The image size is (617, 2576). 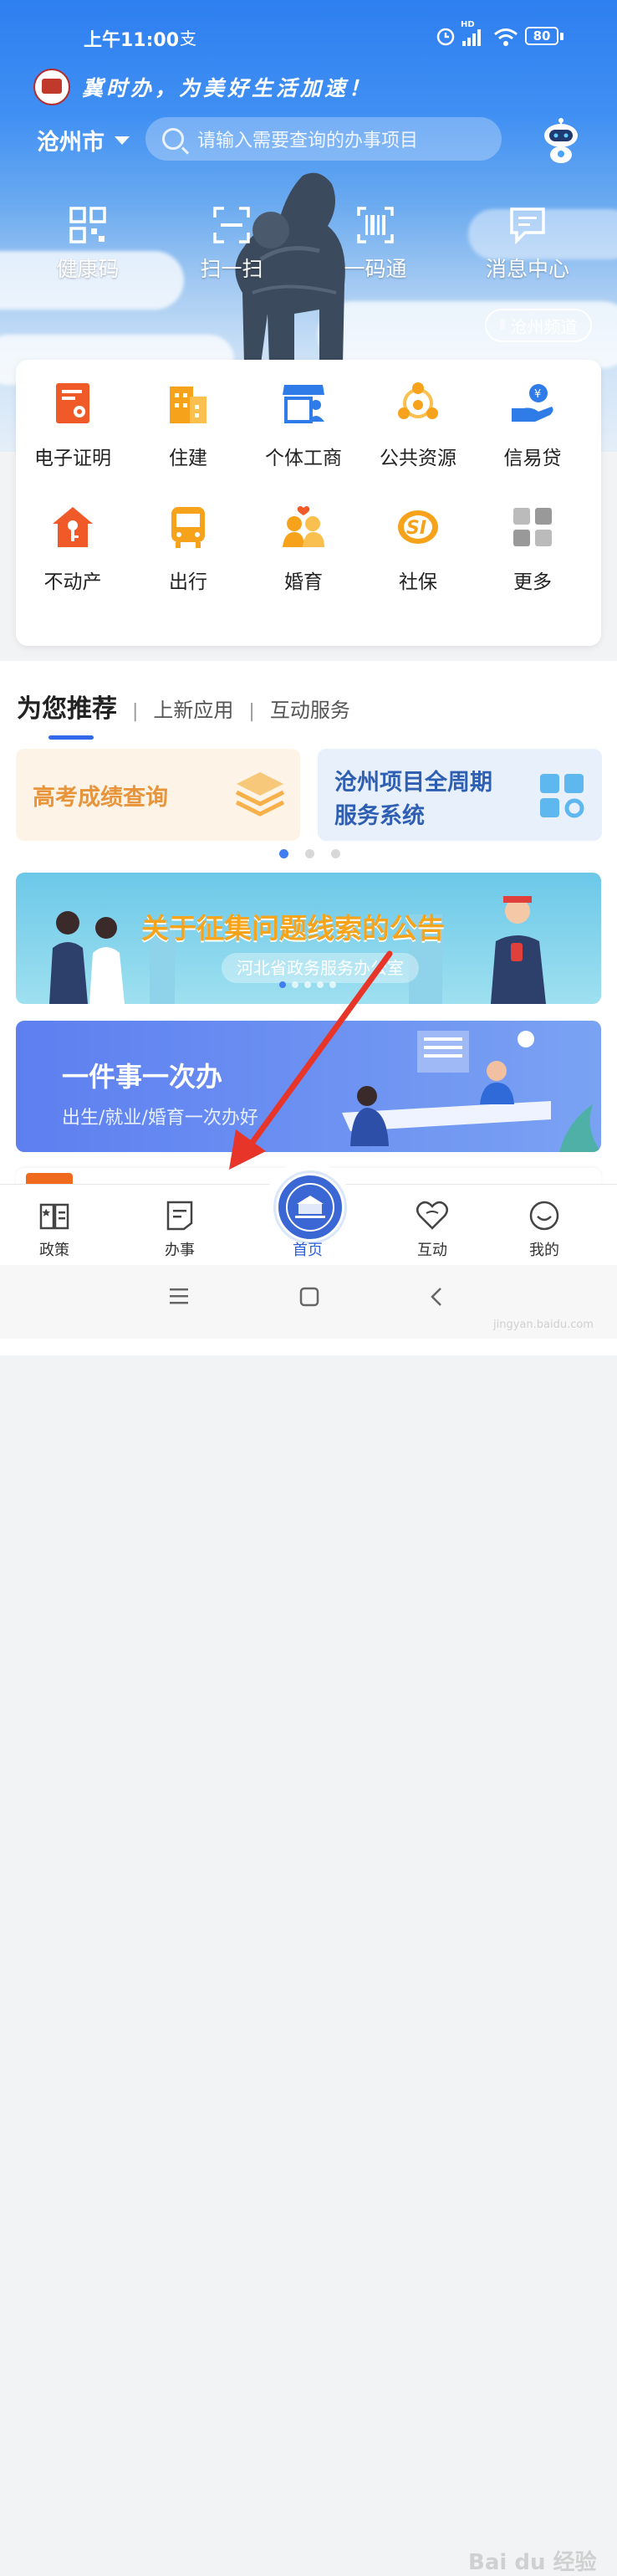 What do you see at coordinates (188, 39) in the screenshot?
I see `status-app-glyph: 支` at bounding box center [188, 39].